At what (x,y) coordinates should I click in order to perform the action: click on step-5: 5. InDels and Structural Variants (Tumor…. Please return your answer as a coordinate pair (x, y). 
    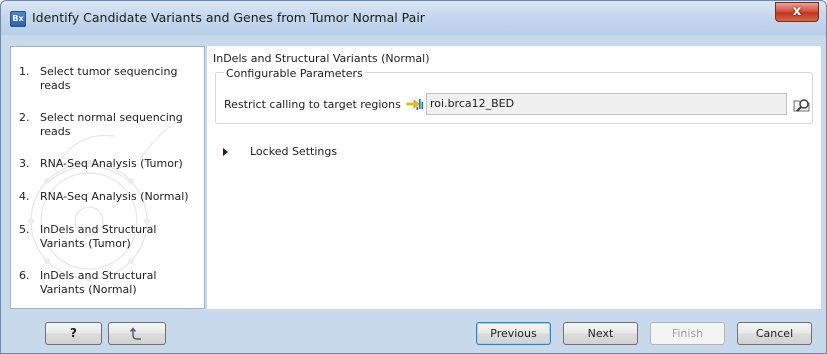
    Looking at the image, I should click on (88, 236).